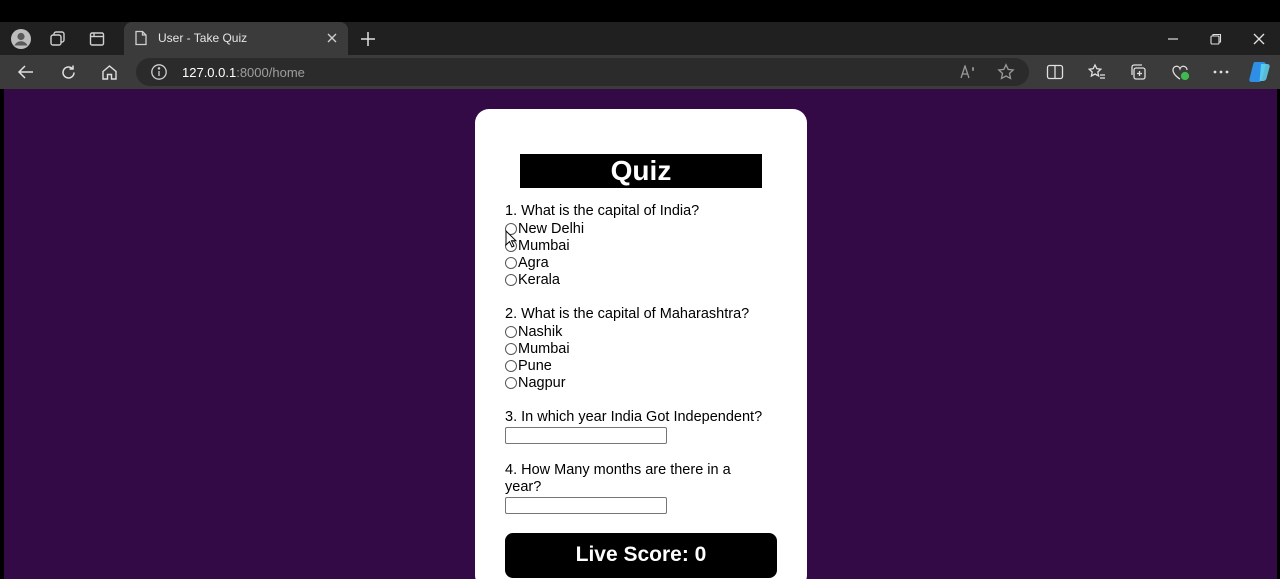  I want to click on tab-title: User - Take Quiz, so click(203, 38).